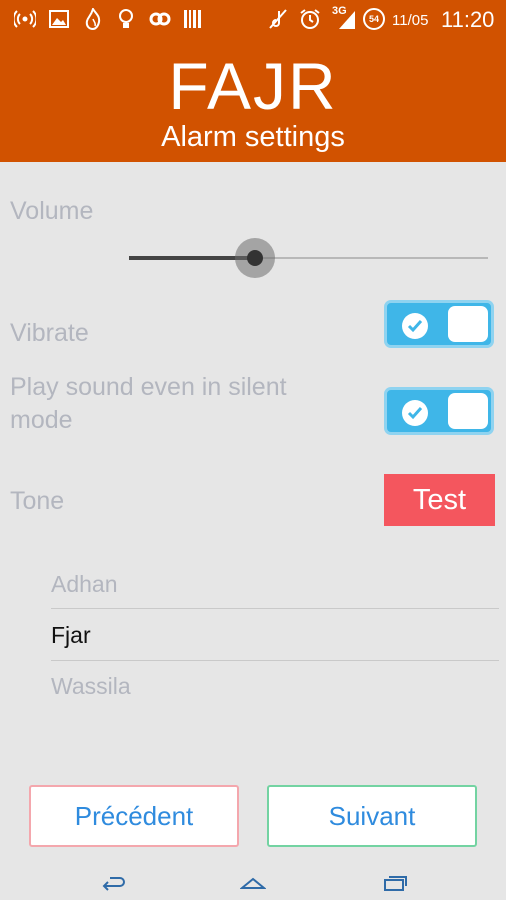  Describe the element at coordinates (275, 686) in the screenshot. I see `tone-option-wassila: Wassila` at that location.